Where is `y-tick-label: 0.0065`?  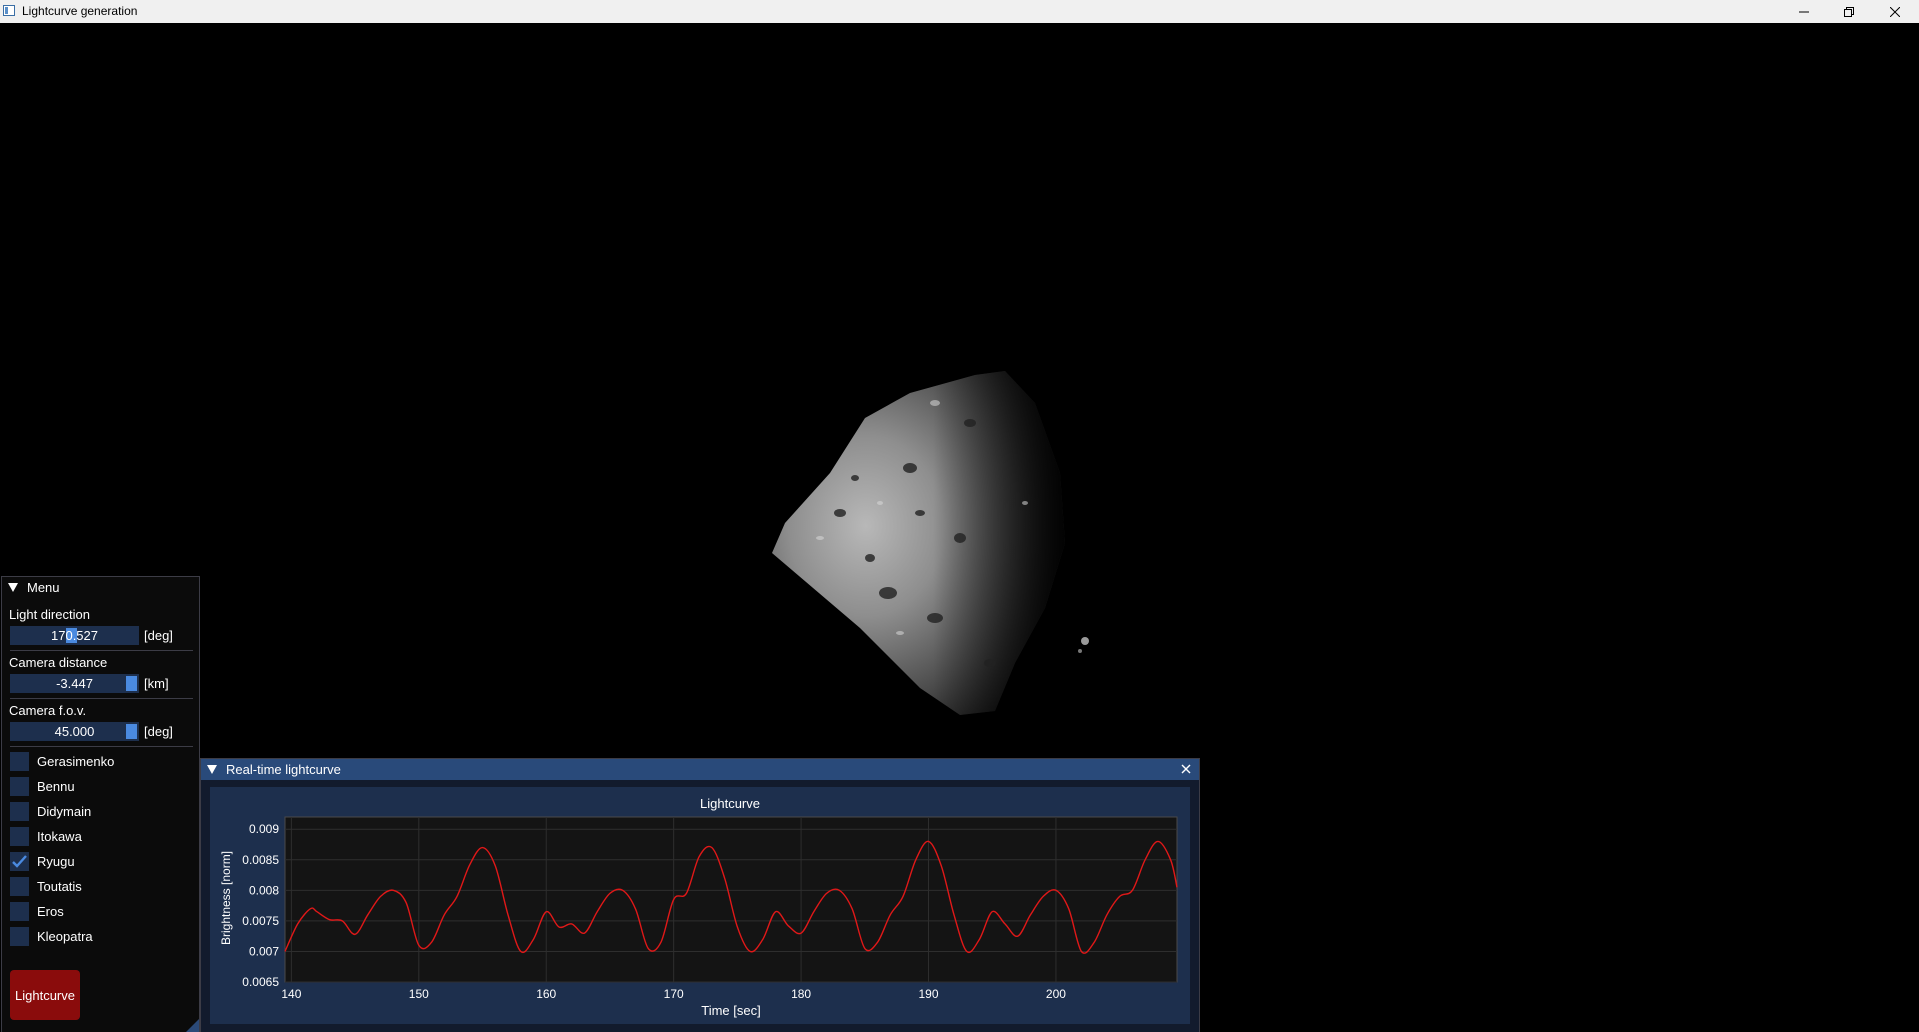
y-tick-label: 0.0065 is located at coordinates (260, 982).